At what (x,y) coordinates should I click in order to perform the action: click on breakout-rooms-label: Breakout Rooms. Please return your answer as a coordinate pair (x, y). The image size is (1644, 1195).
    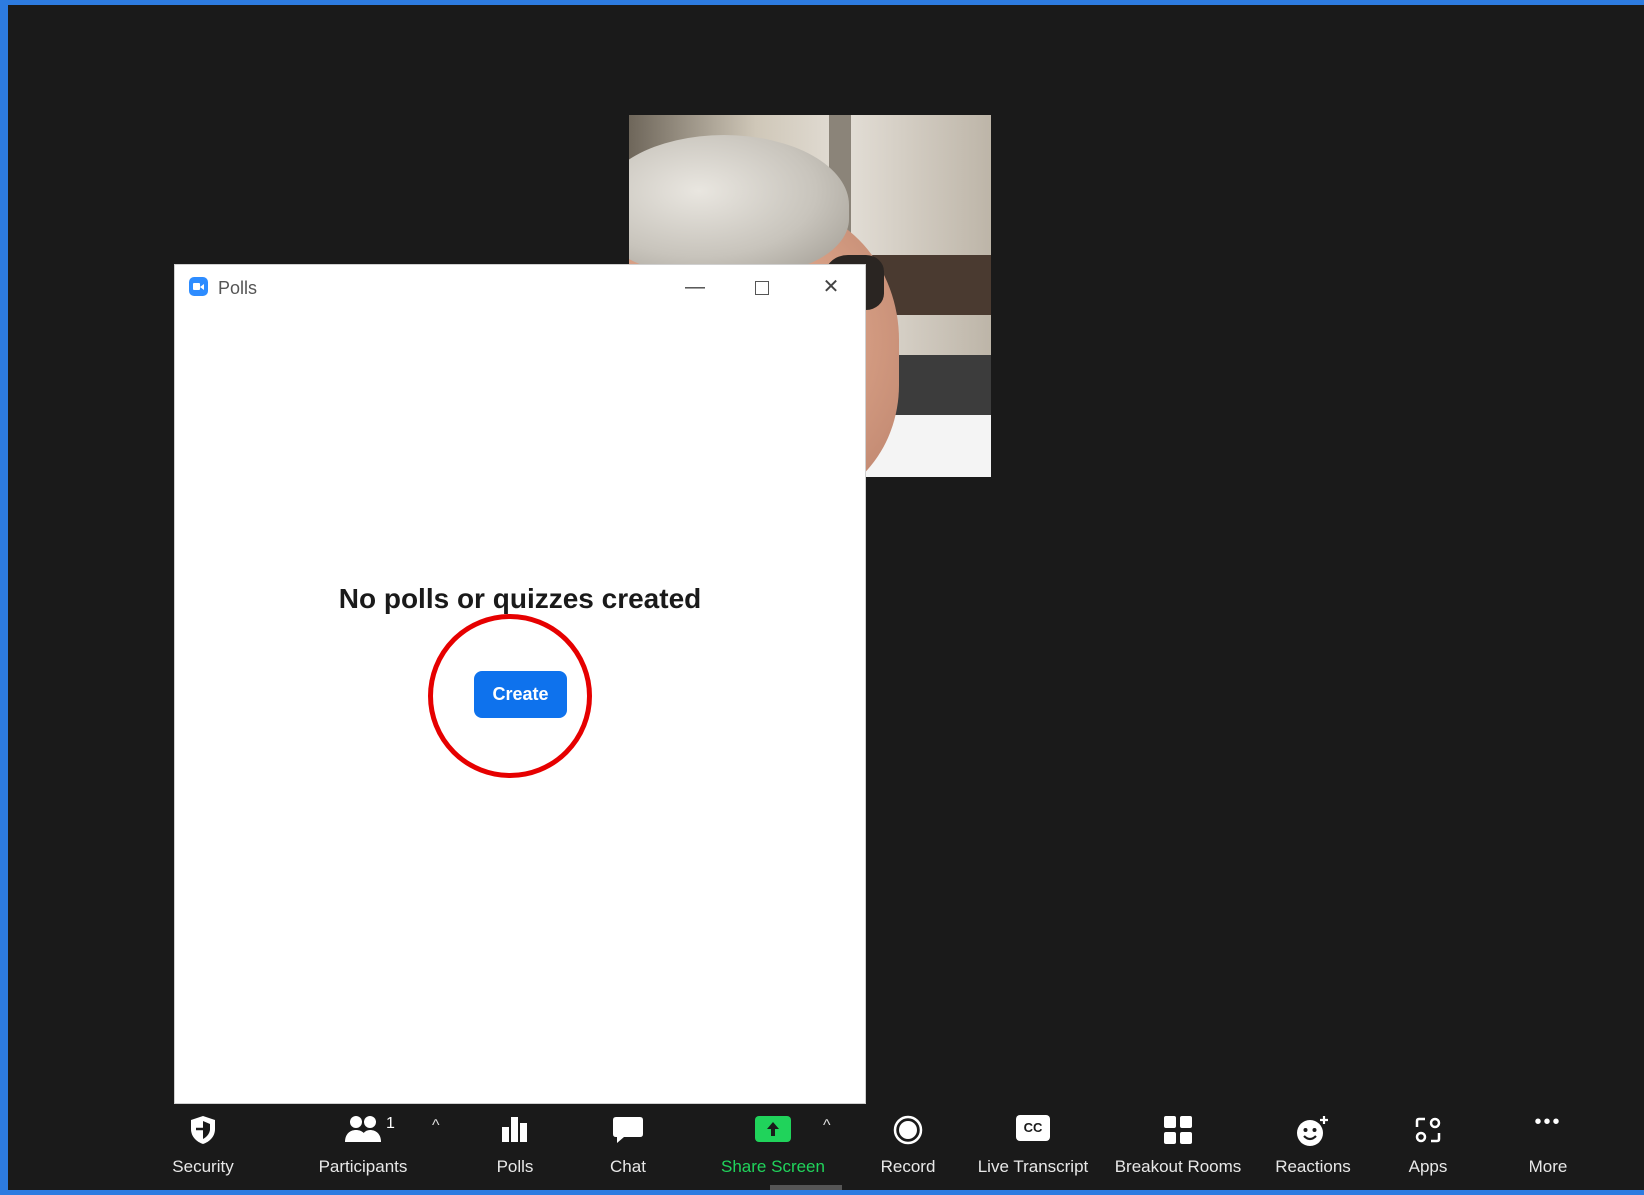
    Looking at the image, I should click on (1178, 1166).